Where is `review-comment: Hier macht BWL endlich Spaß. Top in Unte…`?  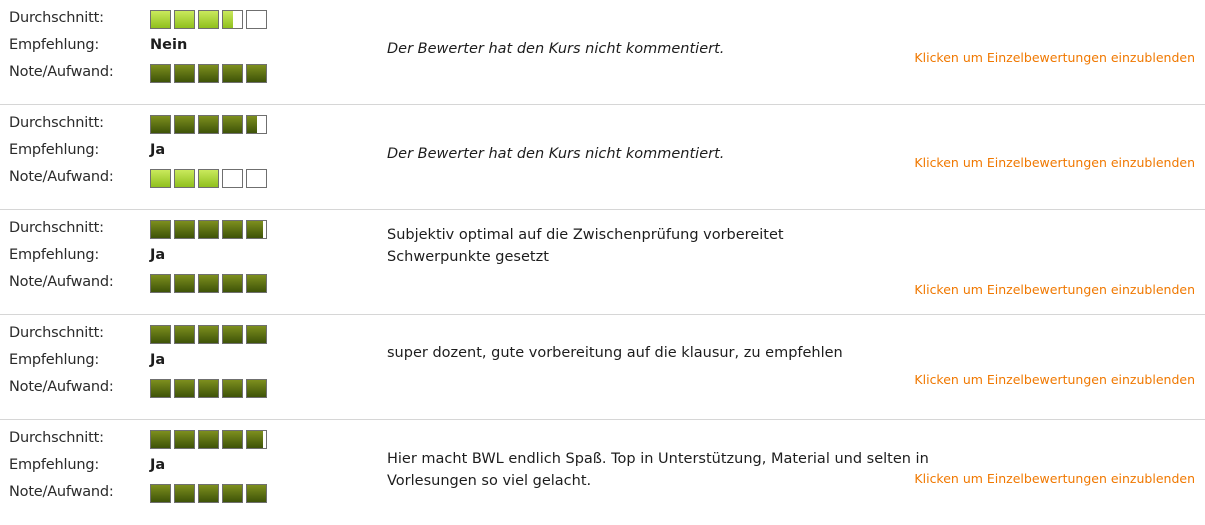 review-comment: Hier macht BWL endlich Spaß. Top in Unte… is located at coordinates (658, 470).